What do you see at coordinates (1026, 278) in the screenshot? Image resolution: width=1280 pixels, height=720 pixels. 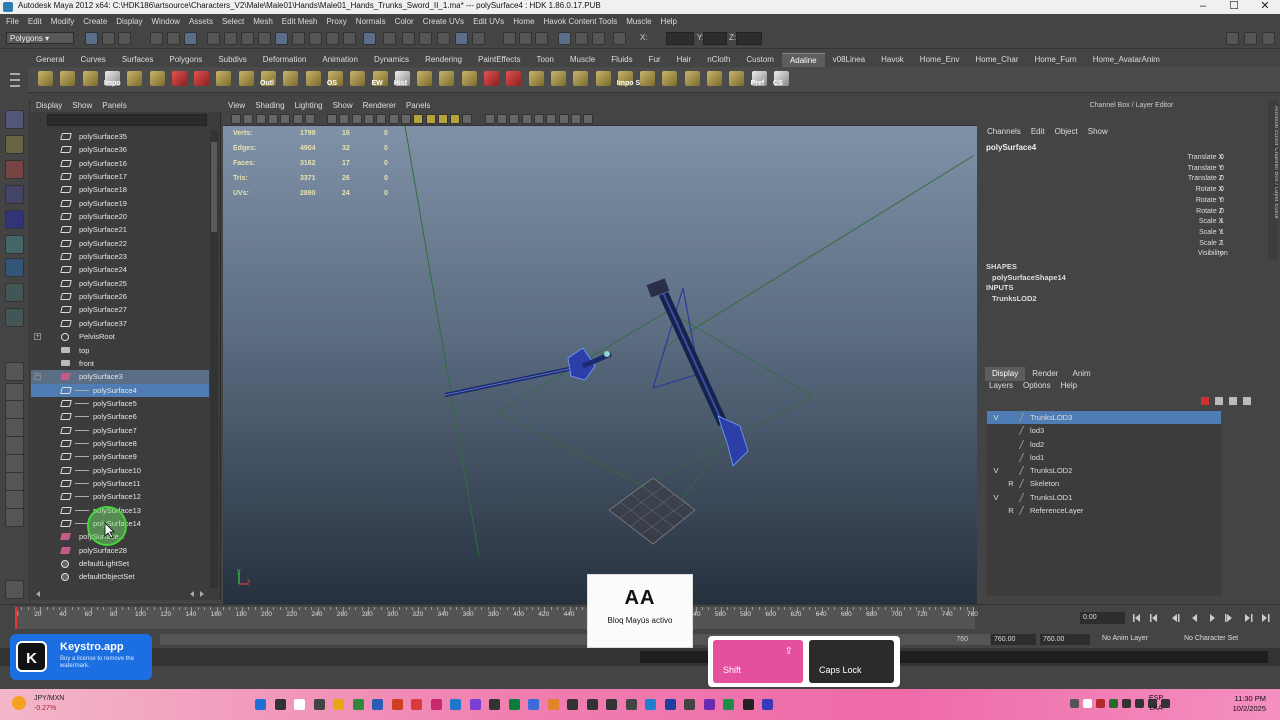 I see `shape-node: polySurfaceShape14` at bounding box center [1026, 278].